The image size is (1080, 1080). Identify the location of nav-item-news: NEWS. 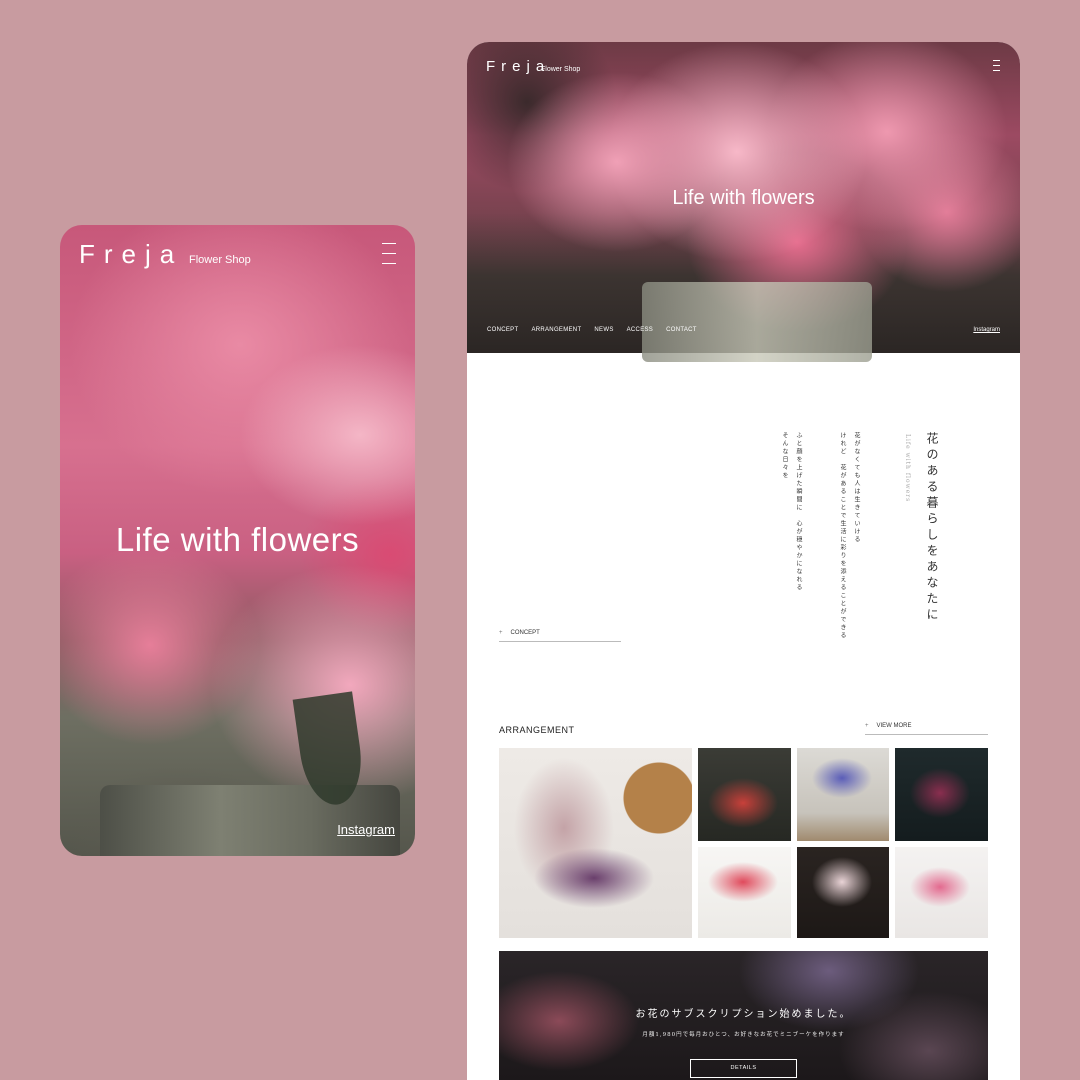
(603, 330).